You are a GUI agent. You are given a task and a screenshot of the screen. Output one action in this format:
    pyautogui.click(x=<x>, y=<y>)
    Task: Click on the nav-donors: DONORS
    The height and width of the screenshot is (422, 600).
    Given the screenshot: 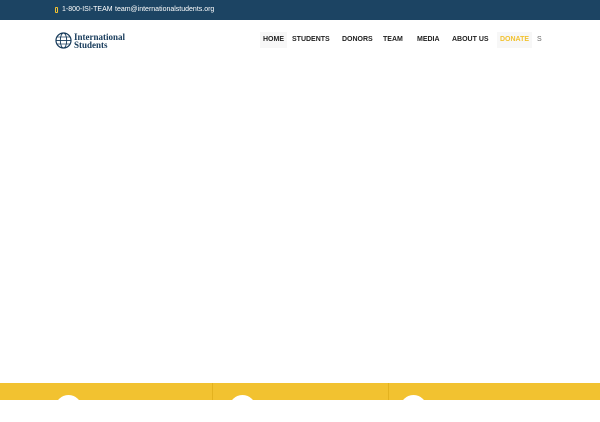 What is the action you would take?
    pyautogui.click(x=357, y=40)
    